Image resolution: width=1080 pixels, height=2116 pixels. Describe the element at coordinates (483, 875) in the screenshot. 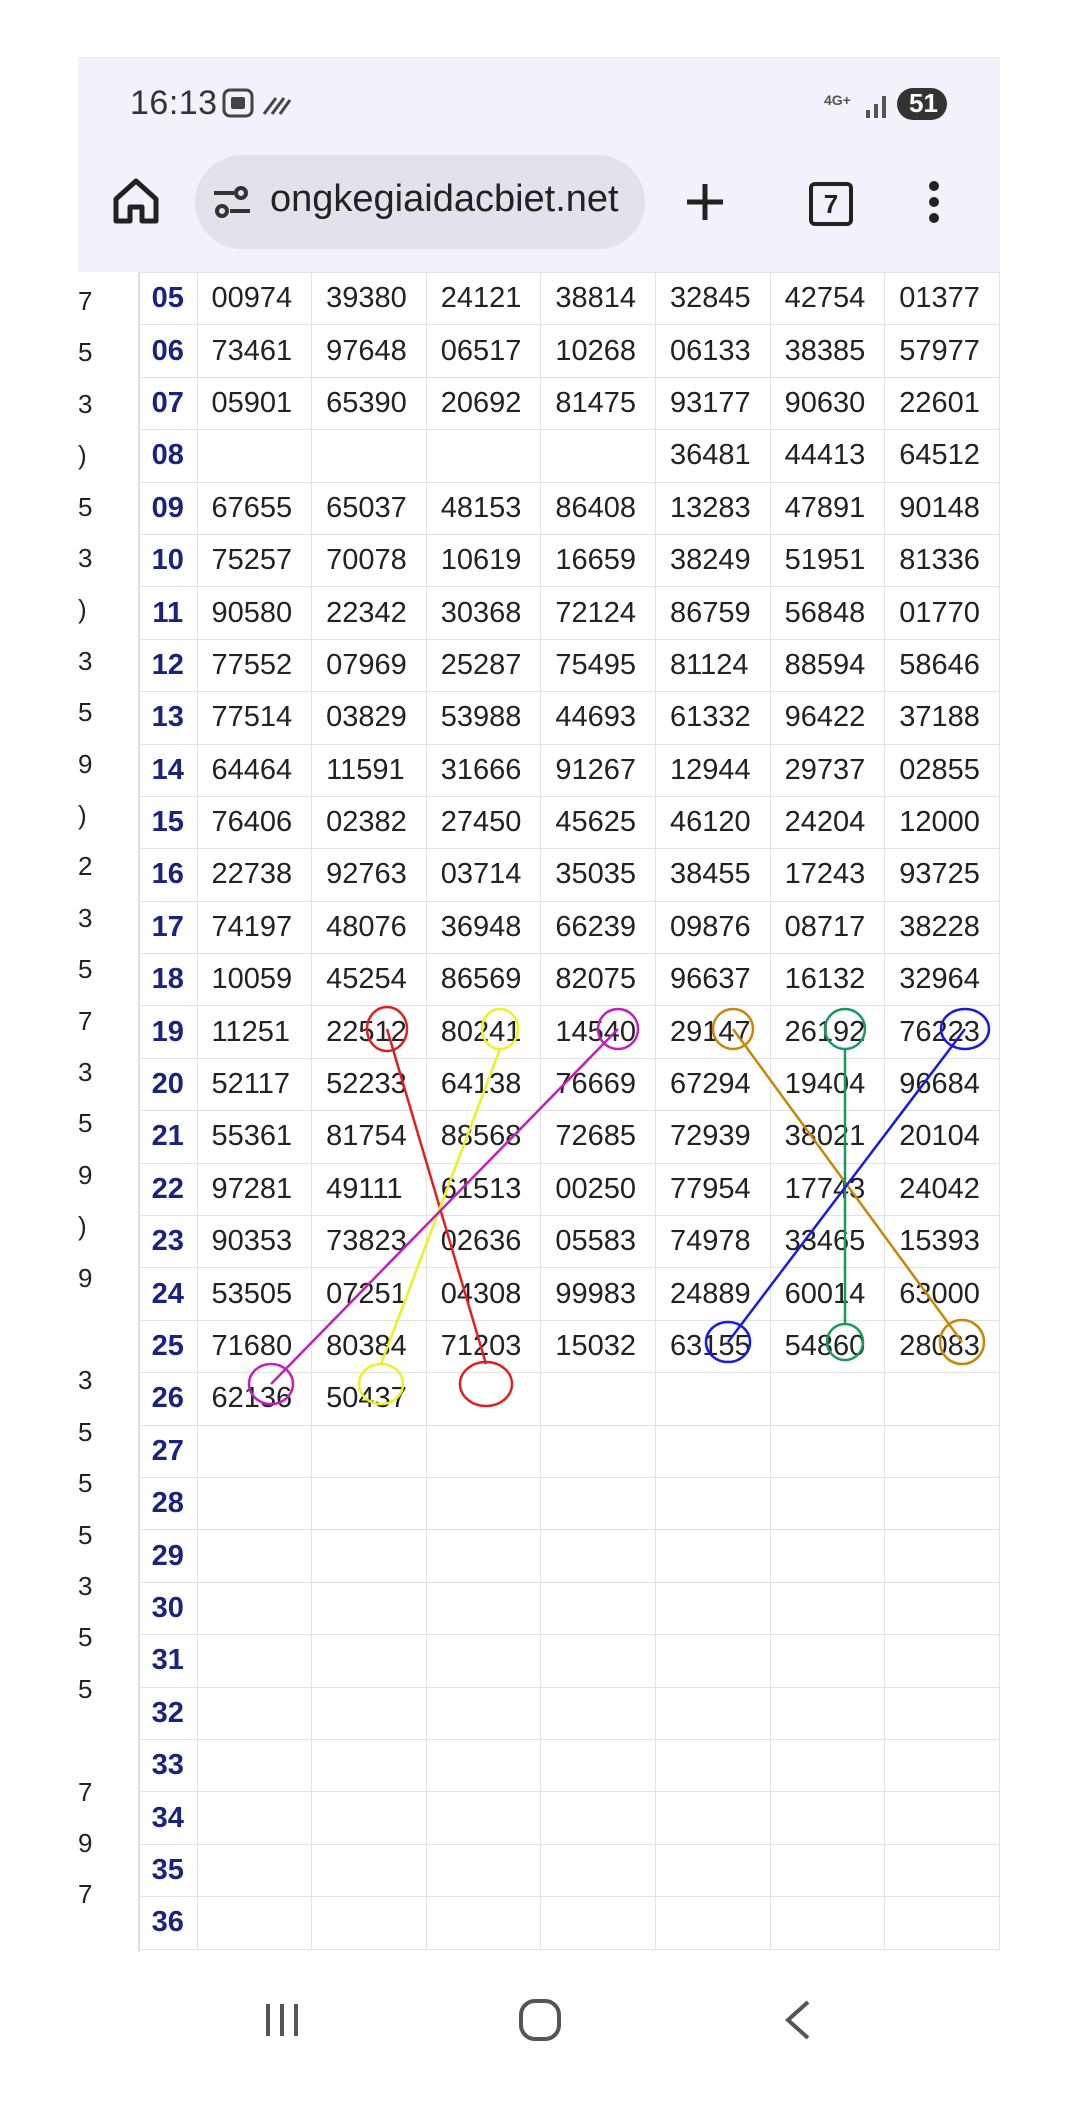

I see `number-cell: 03714` at that location.